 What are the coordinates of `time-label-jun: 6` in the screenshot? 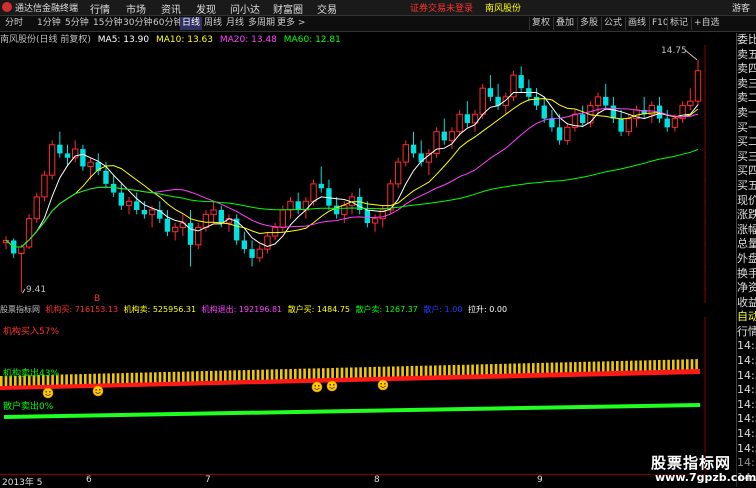 It's located at (89, 480).